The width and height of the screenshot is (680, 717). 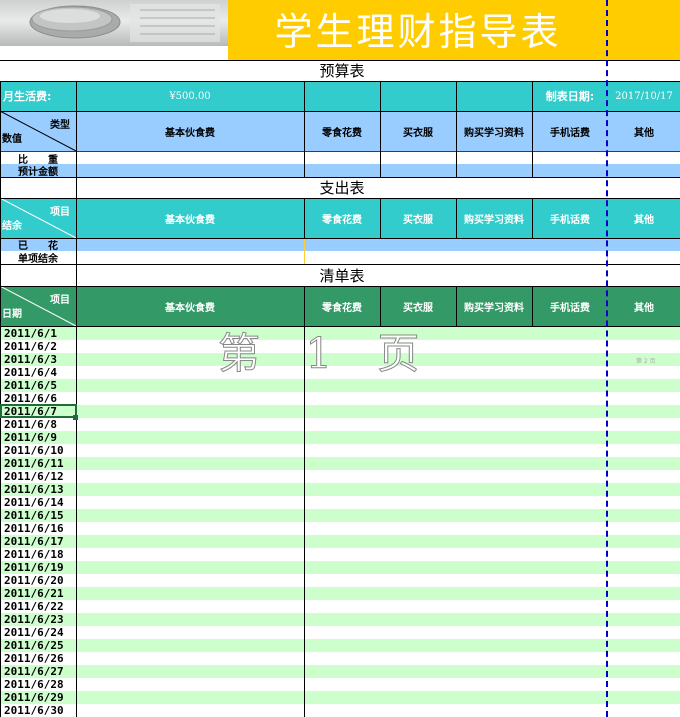 I want to click on ledger-date-cell: 2011/6/26, so click(x=38, y=658).